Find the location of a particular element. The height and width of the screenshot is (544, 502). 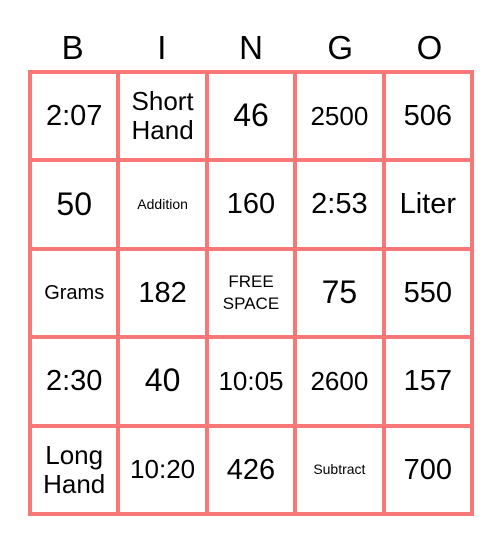

bingo-cell: 10:05 is located at coordinates (251, 381).